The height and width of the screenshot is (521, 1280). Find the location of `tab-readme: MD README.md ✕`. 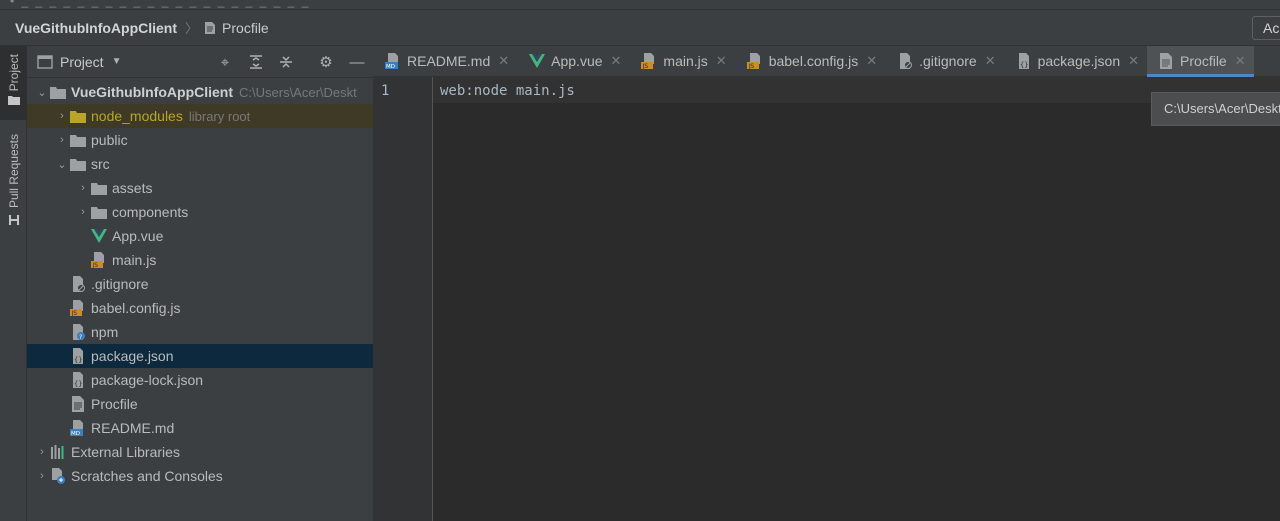

tab-readme: MD README.md ✕ is located at coordinates (445, 61).